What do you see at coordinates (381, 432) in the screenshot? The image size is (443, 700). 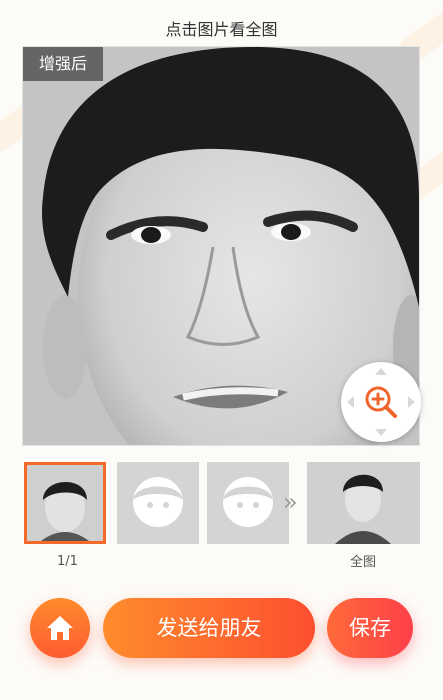 I see `pan-down-arrow-icon` at bounding box center [381, 432].